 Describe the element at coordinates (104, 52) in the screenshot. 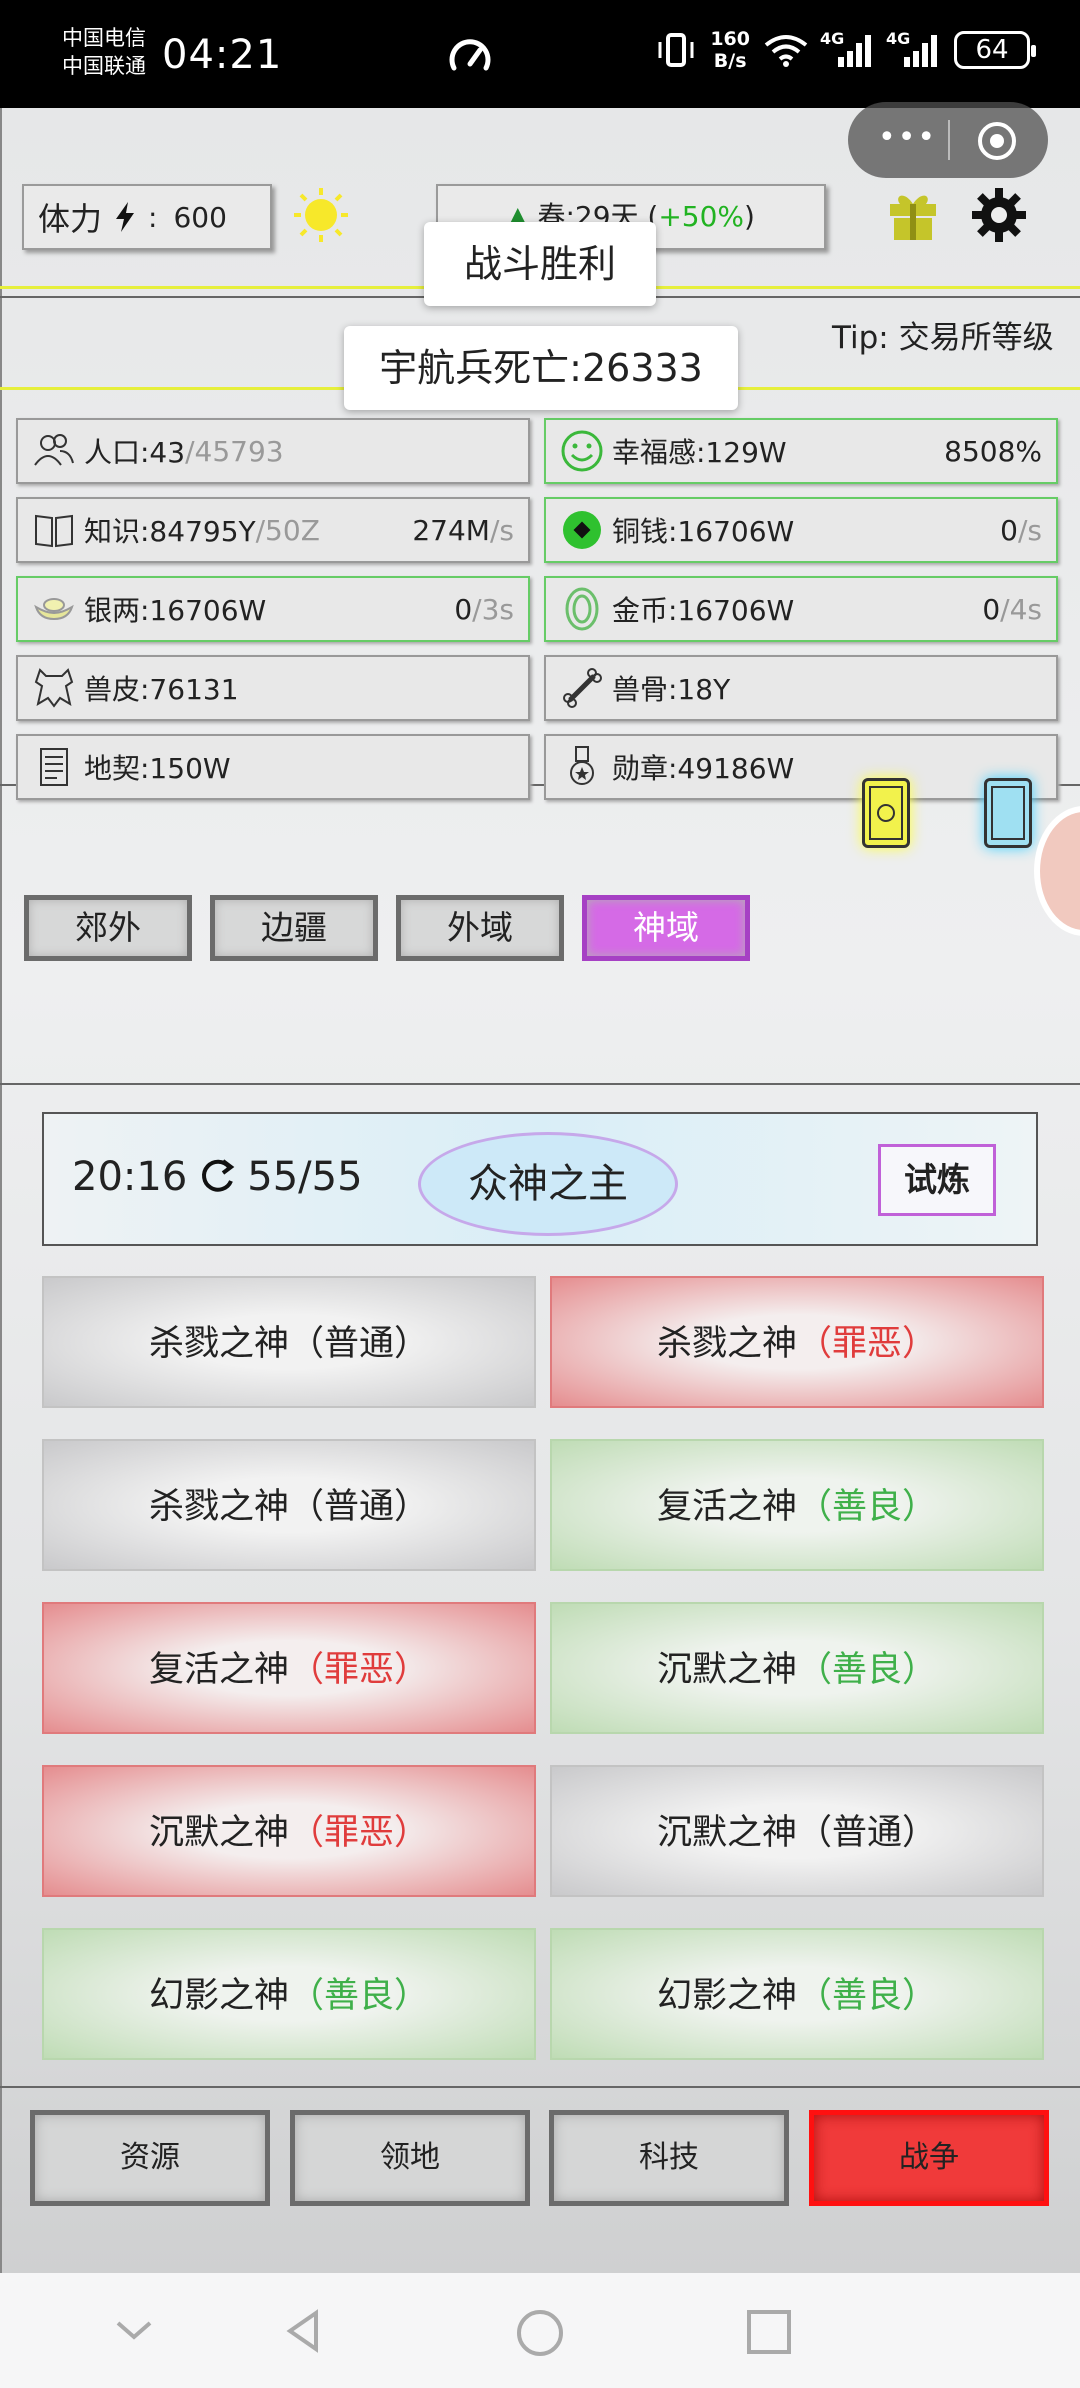

I see `carrier-names: 中国电信 中国联通` at that location.